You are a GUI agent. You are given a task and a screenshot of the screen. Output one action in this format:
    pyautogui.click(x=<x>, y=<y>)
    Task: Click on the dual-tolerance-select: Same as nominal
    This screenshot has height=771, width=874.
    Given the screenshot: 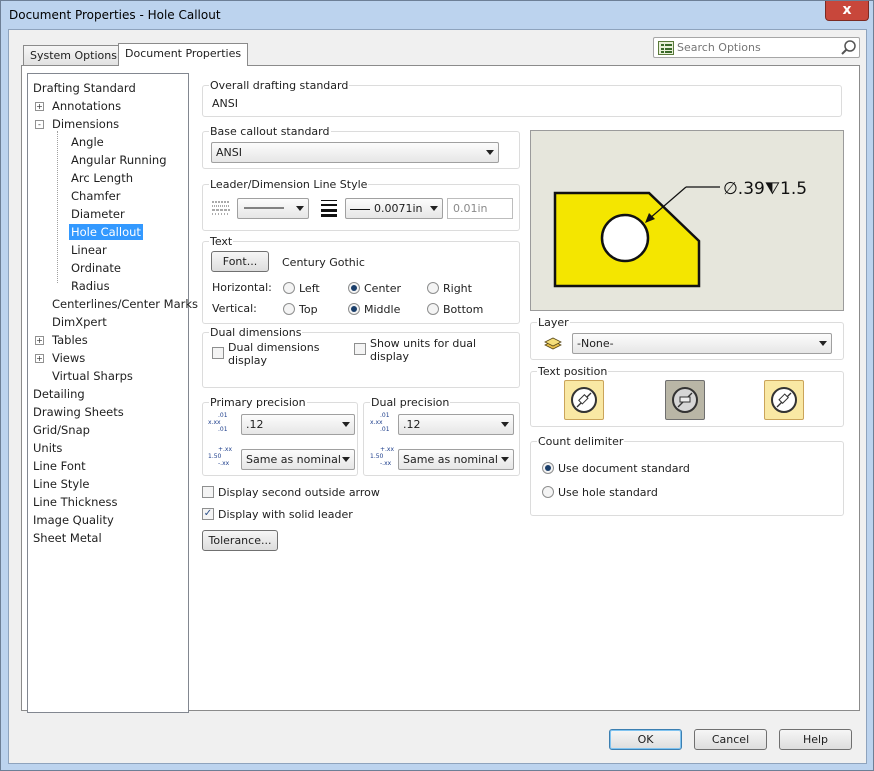 What is the action you would take?
    pyautogui.click(x=456, y=459)
    